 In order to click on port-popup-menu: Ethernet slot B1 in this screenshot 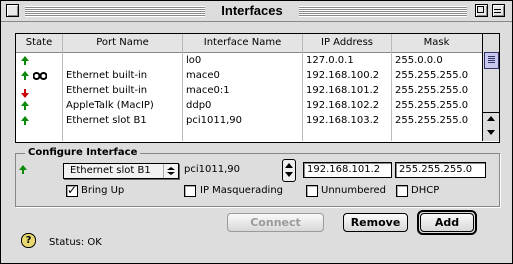, I will do `click(121, 171)`.